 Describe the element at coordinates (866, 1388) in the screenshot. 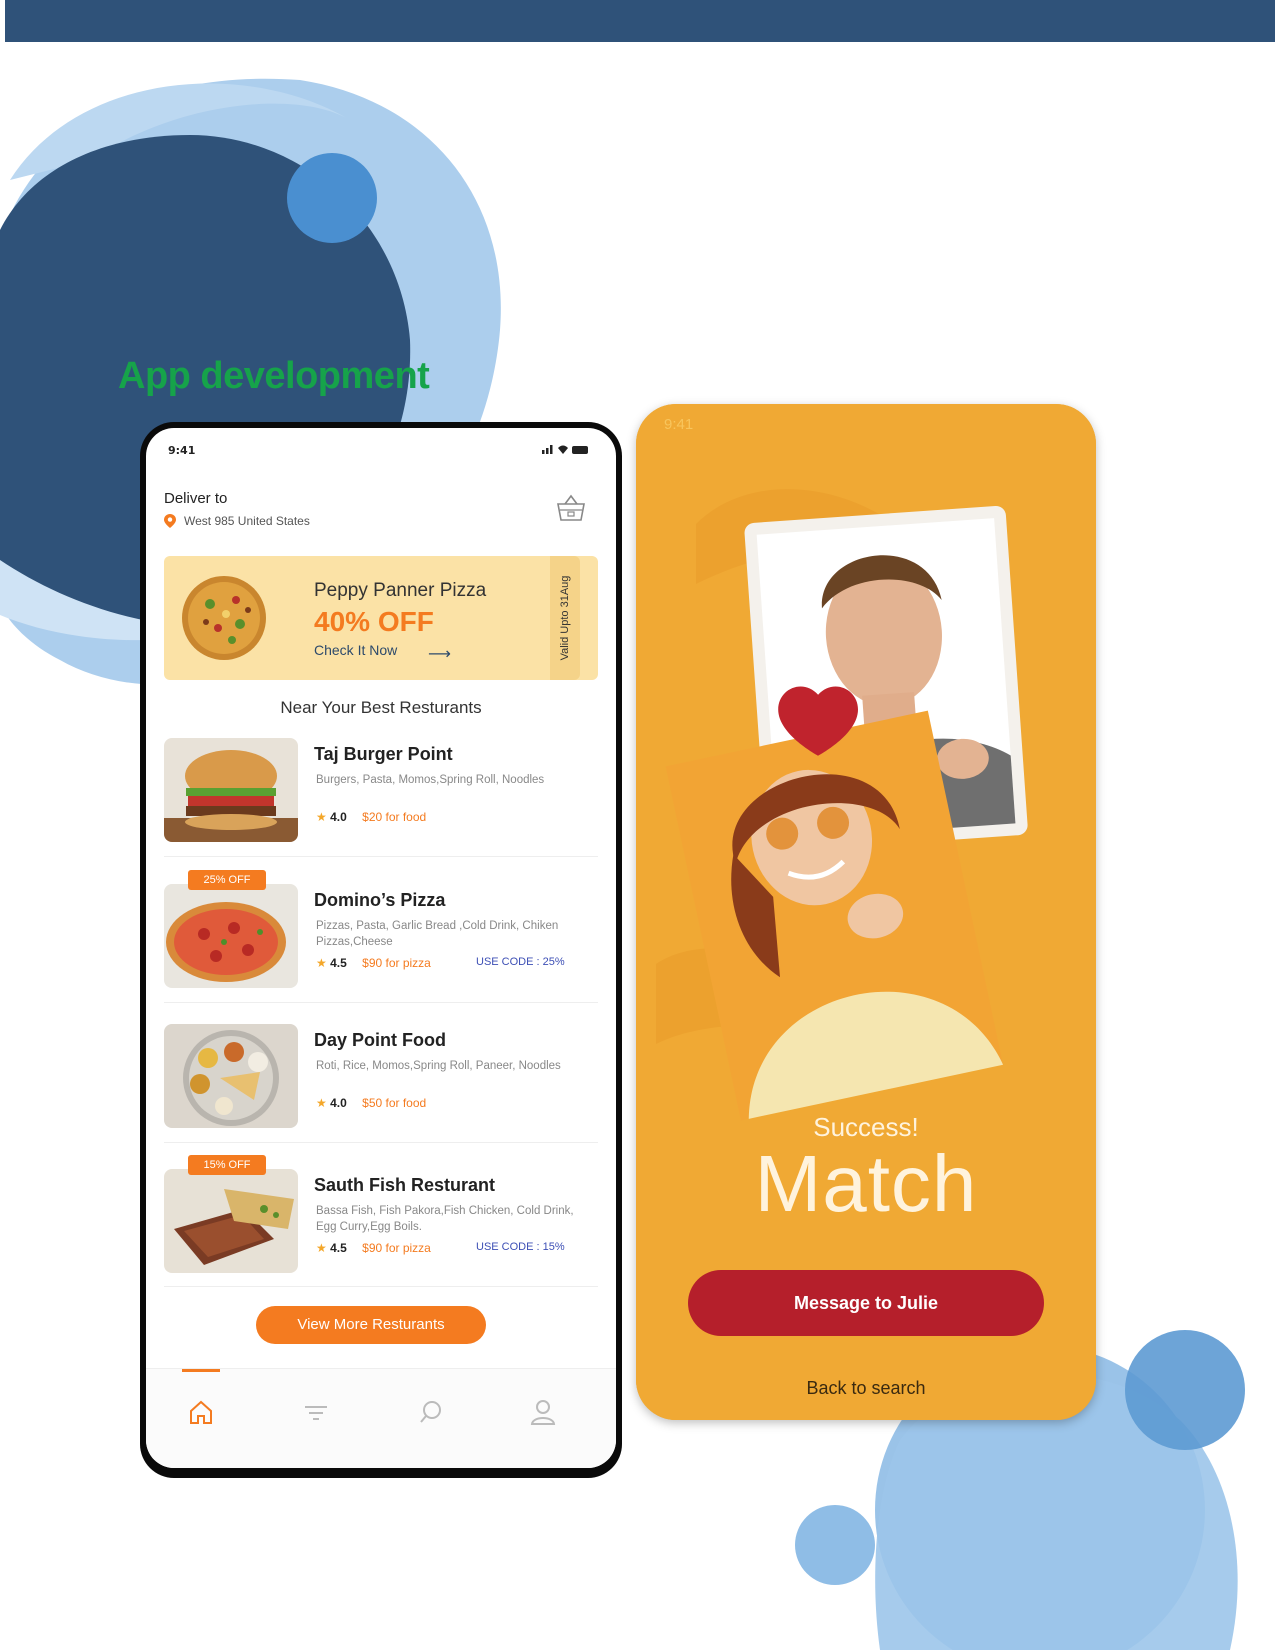

I see `back-to-search-link: Back to search` at that location.